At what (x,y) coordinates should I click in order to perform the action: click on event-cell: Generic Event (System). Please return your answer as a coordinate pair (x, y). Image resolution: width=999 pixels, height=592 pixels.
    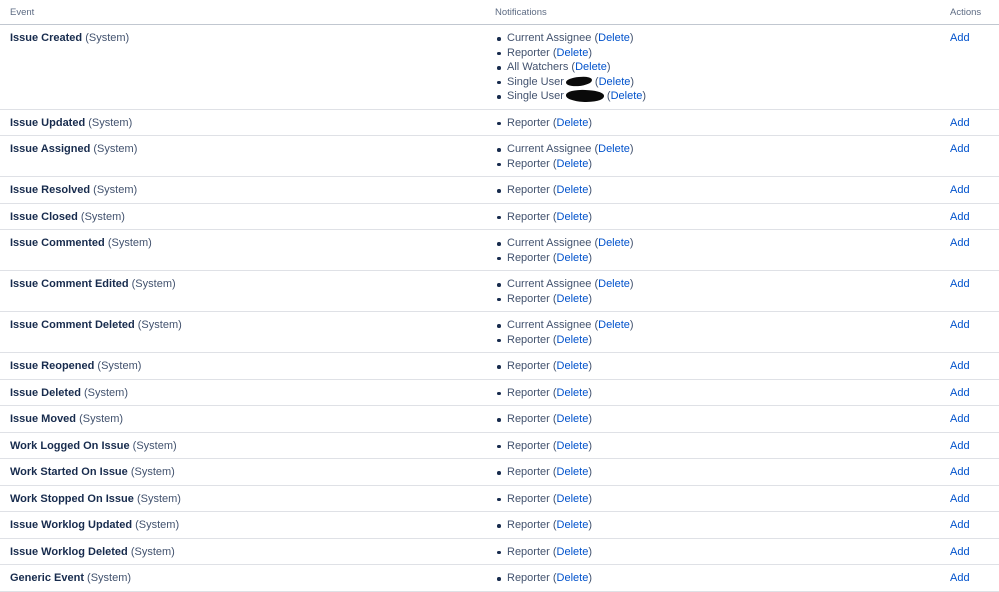
    Looking at the image, I should click on (242, 578).